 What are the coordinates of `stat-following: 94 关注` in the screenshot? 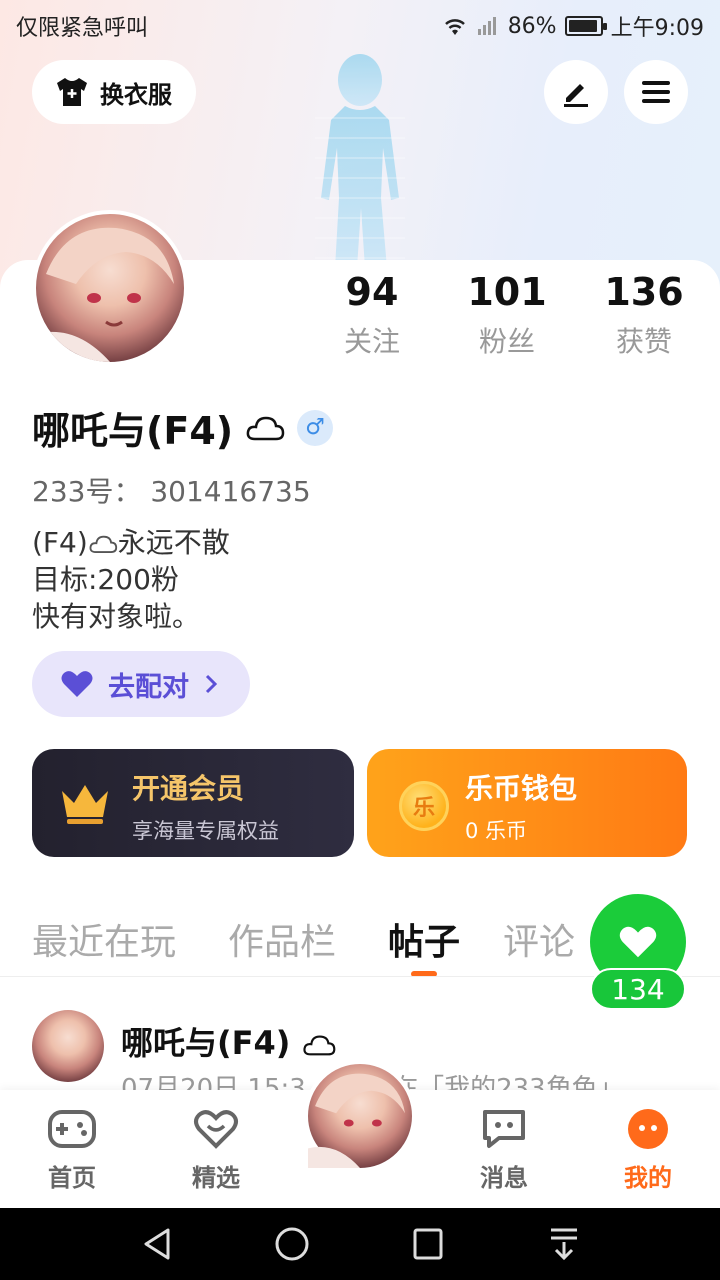 It's located at (372, 315).